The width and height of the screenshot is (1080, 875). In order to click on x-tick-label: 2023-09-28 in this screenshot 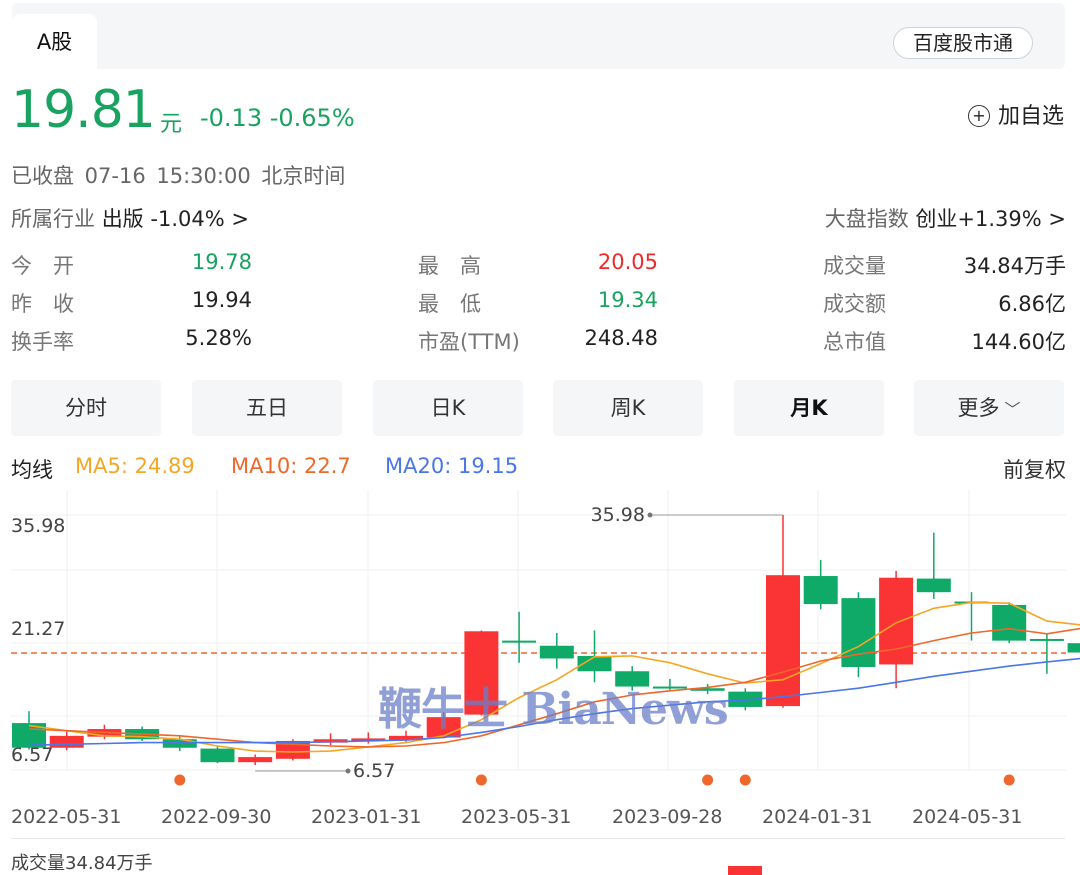, I will do `click(667, 817)`.